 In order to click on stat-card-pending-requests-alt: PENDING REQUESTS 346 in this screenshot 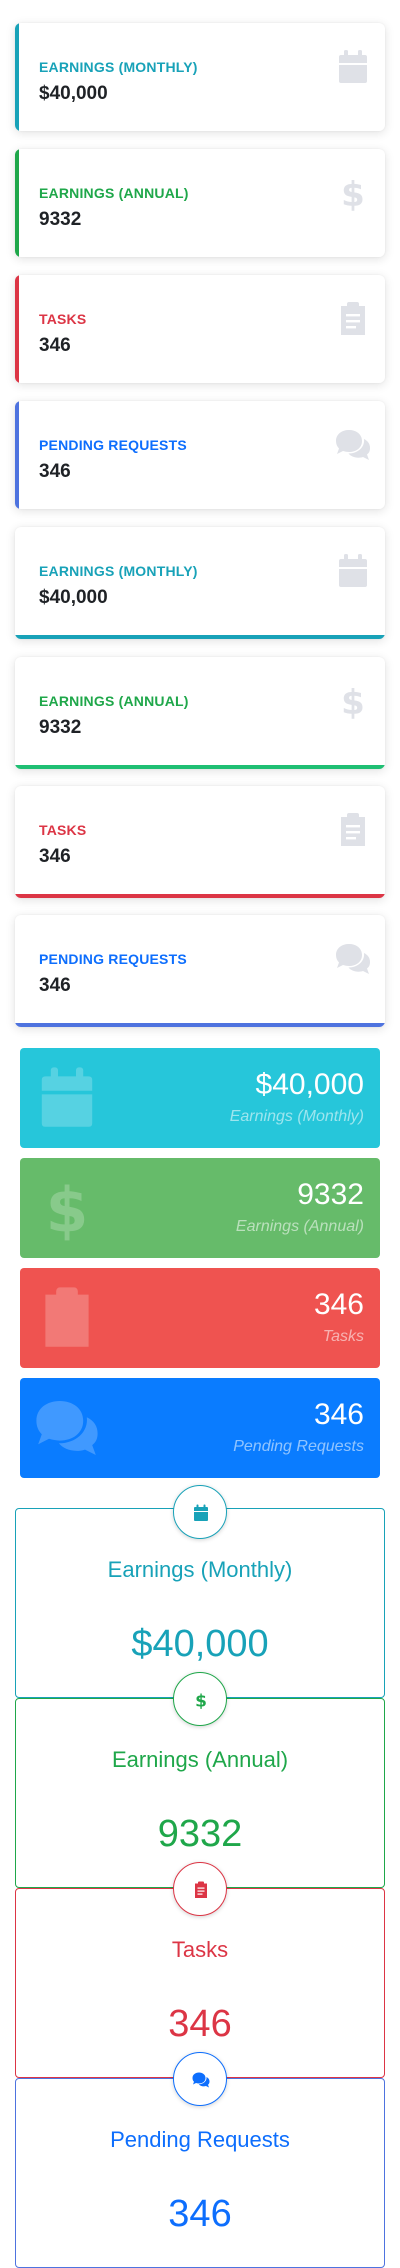, I will do `click(200, 971)`.